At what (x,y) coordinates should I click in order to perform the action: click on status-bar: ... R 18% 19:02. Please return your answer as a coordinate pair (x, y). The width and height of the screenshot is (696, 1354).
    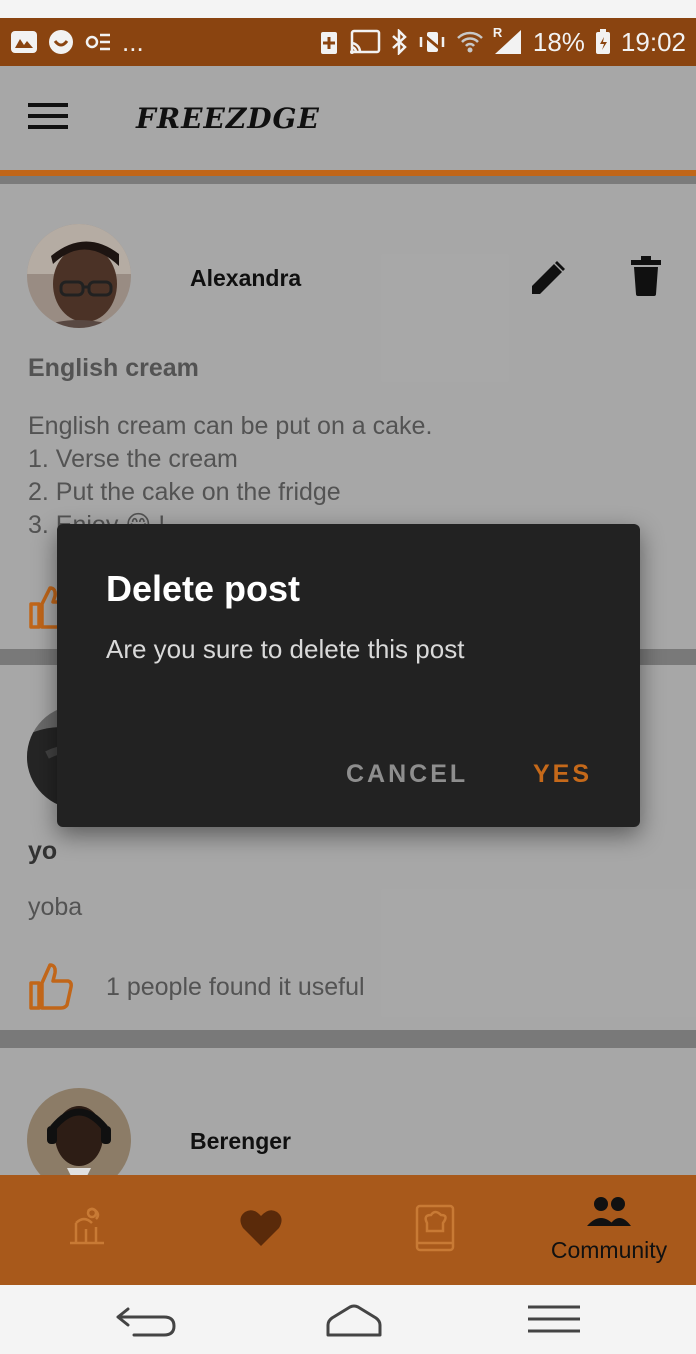
    Looking at the image, I should click on (348, 42).